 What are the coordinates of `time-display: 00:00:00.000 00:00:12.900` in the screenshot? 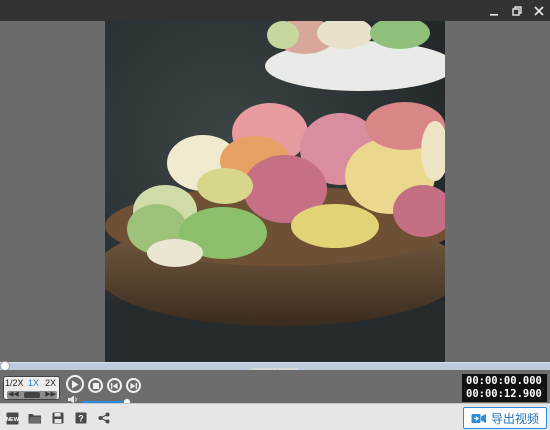 It's located at (504, 388).